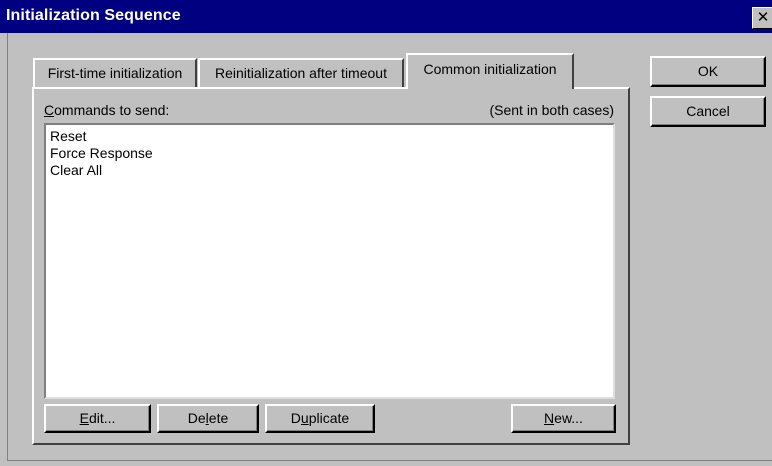  I want to click on duplicate-button: Duplicate, so click(320, 418).